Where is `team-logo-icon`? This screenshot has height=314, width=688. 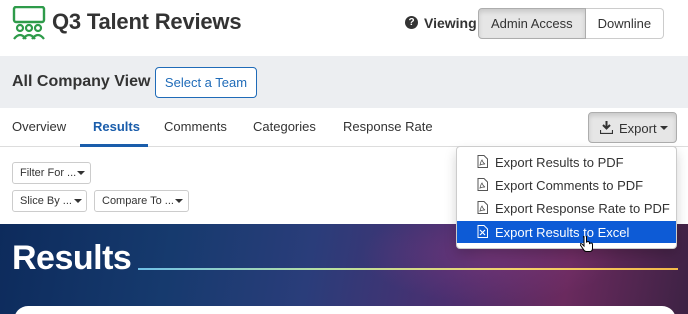
team-logo-icon is located at coordinates (29, 23).